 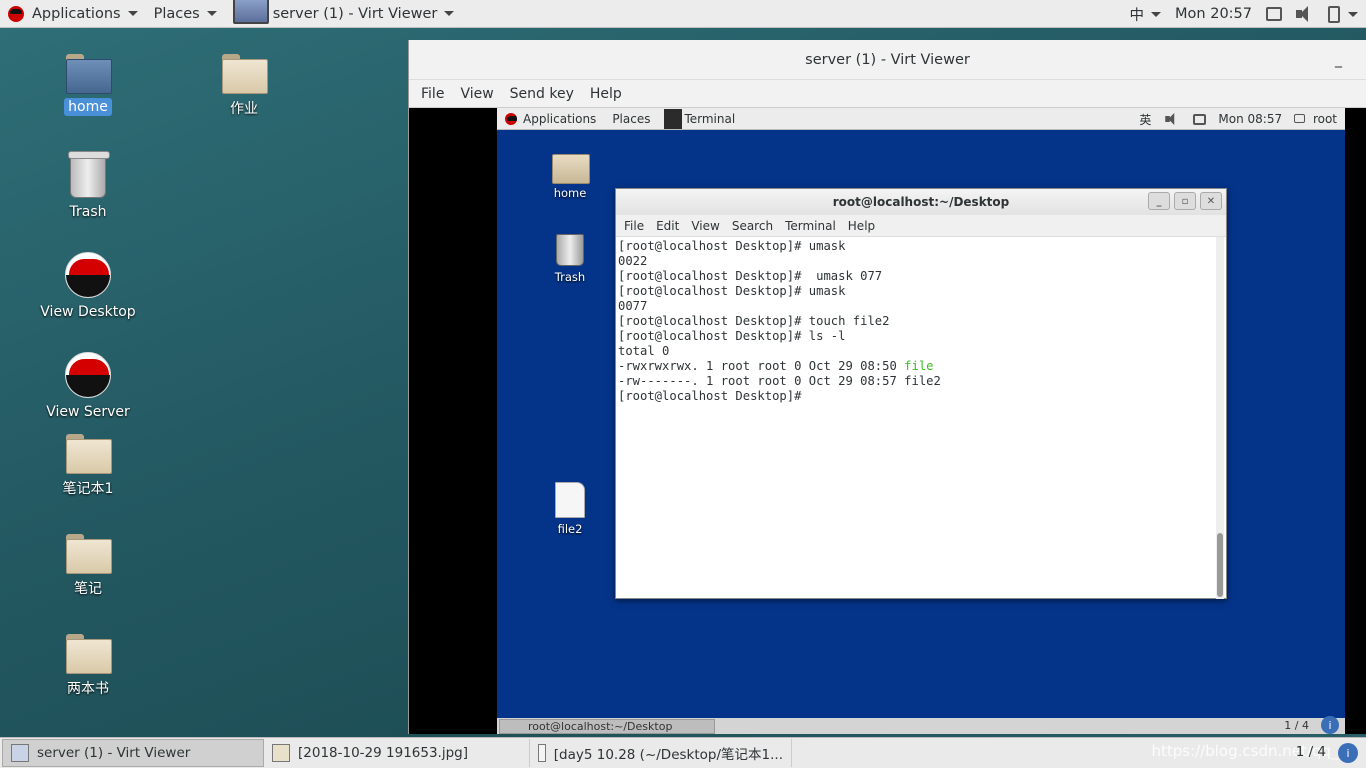 What do you see at coordinates (761, 366) in the screenshot?
I see `ls-row-prefix: -rwxrwxrwx. 1 root root 0 Oct 29 08:50` at bounding box center [761, 366].